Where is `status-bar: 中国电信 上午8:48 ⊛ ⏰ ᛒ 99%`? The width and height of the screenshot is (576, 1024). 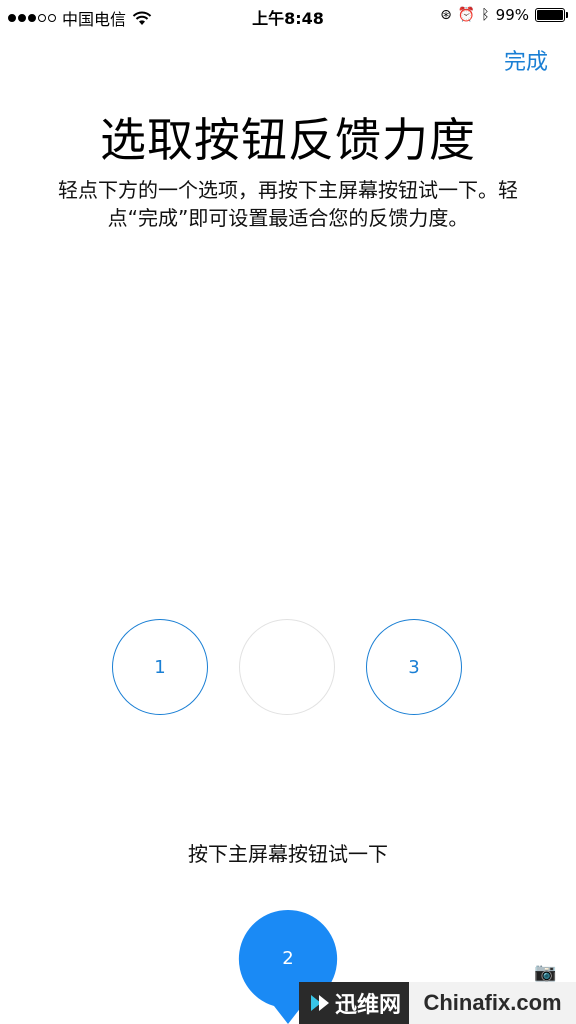 status-bar: 中国电信 上午8:48 ⊛ ⏰ ᛒ 99% is located at coordinates (288, 16).